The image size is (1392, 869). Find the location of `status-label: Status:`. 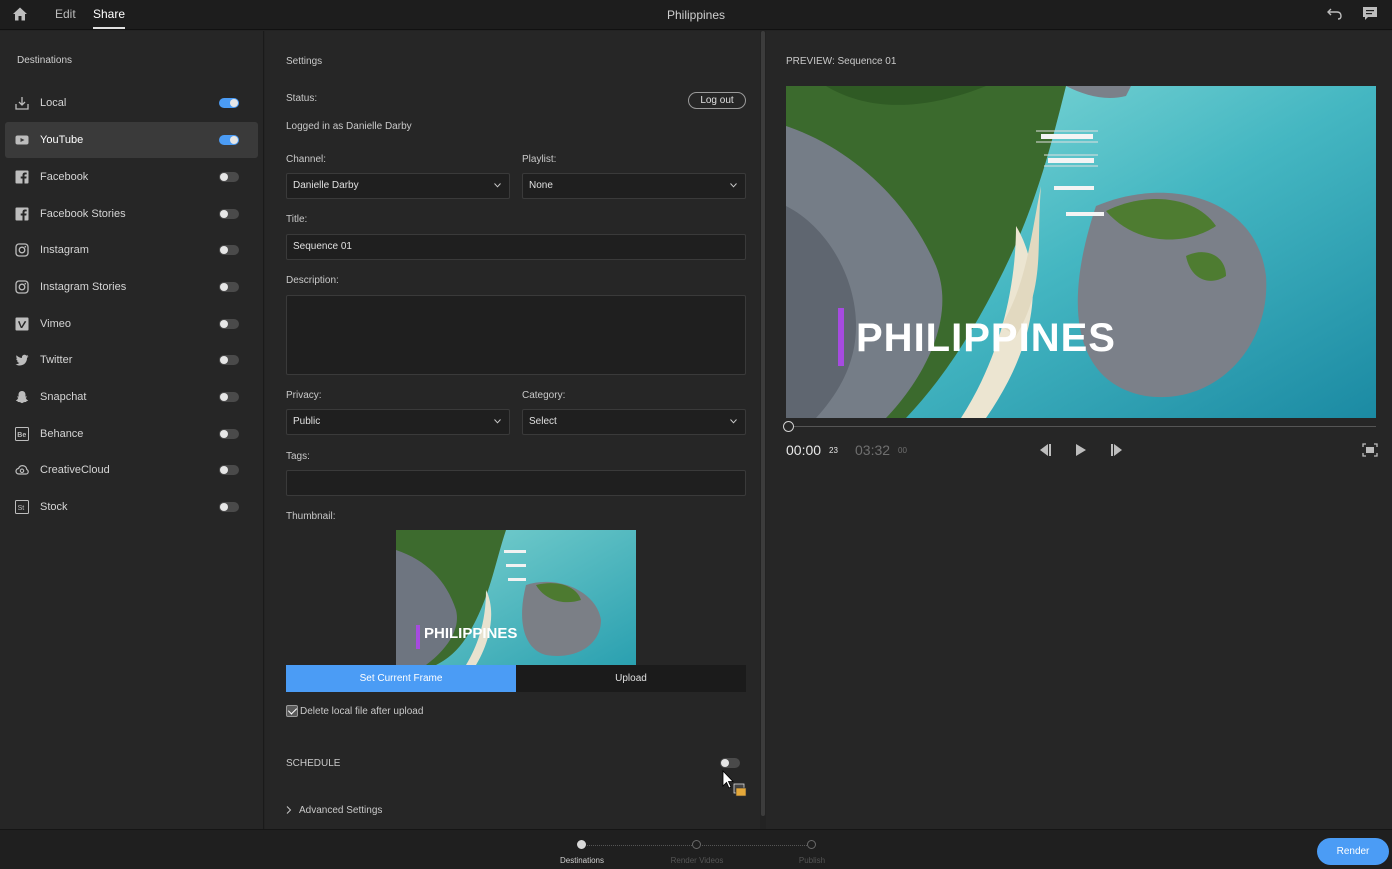

status-label: Status: is located at coordinates (302, 98).